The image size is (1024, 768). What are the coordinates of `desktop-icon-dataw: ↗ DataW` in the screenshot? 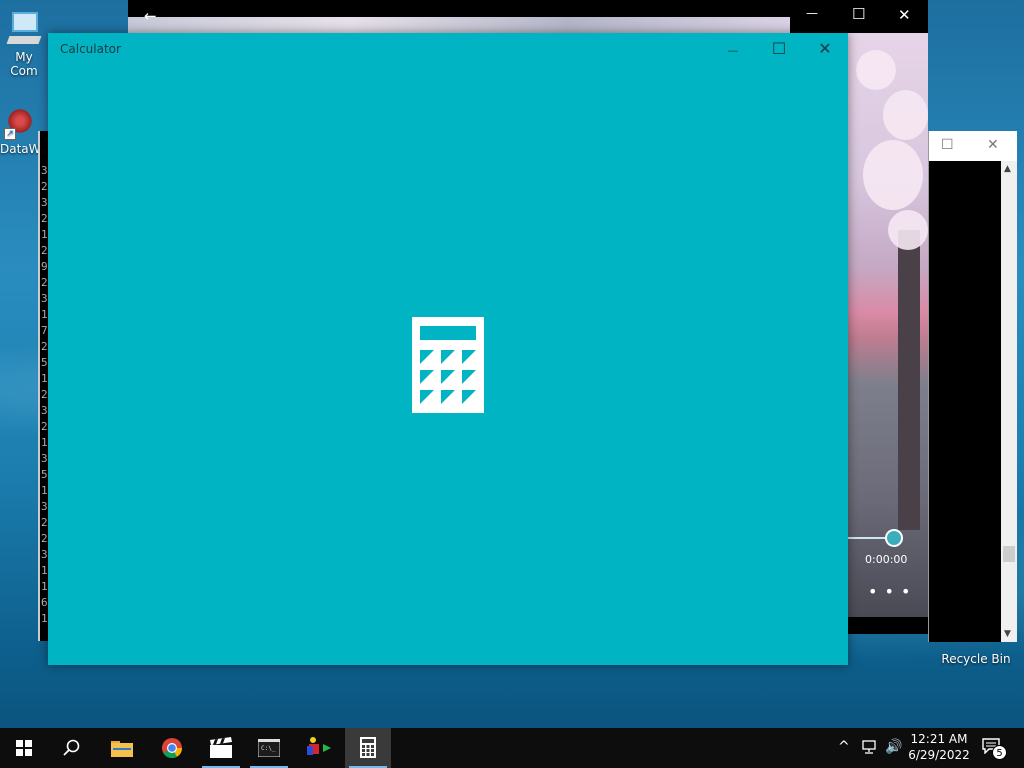 It's located at (20, 132).